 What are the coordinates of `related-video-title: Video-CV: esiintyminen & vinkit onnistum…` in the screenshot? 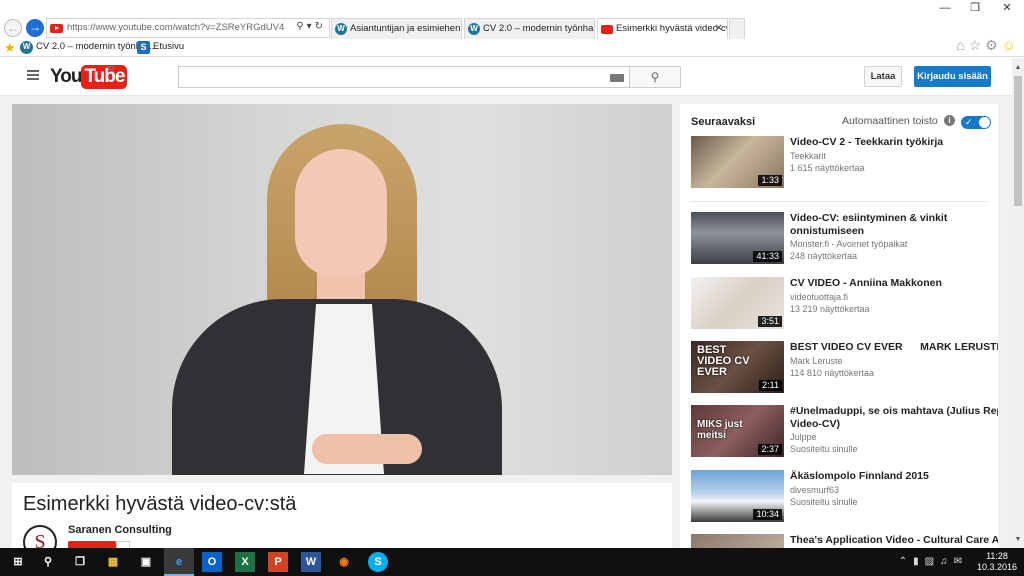 It's located at (890, 224).